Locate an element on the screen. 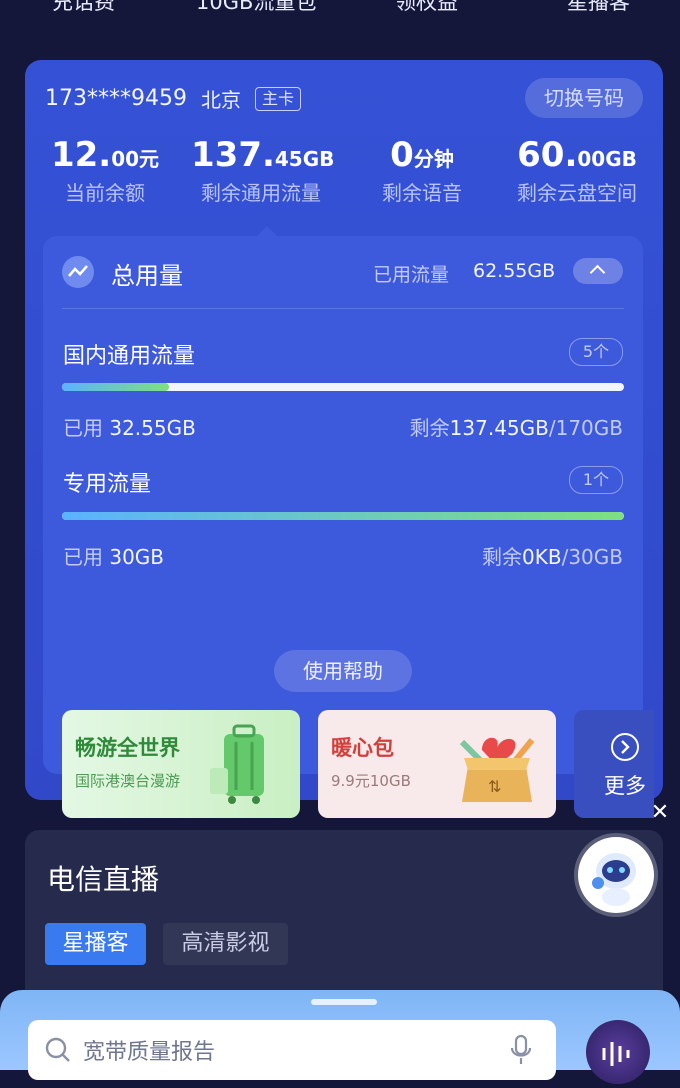 Image resolution: width=680 pixels, height=1088 pixels. stat-label: 剩余云盘空间 is located at coordinates (577, 193).